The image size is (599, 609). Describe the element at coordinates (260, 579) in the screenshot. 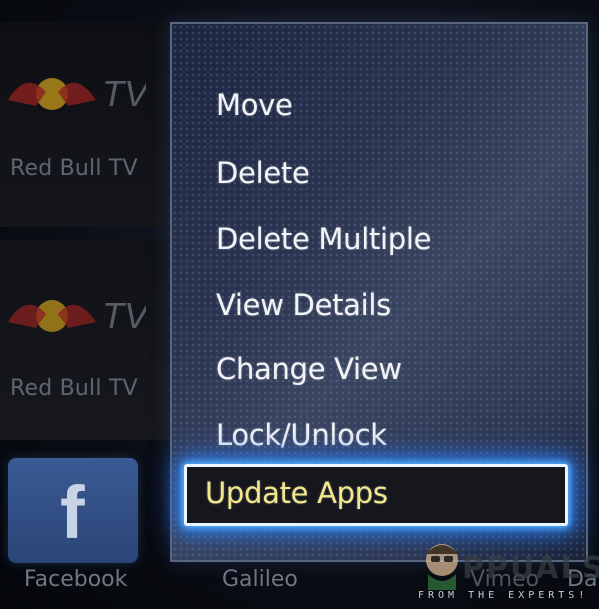

I see `app-label-galileo: Galileo` at that location.